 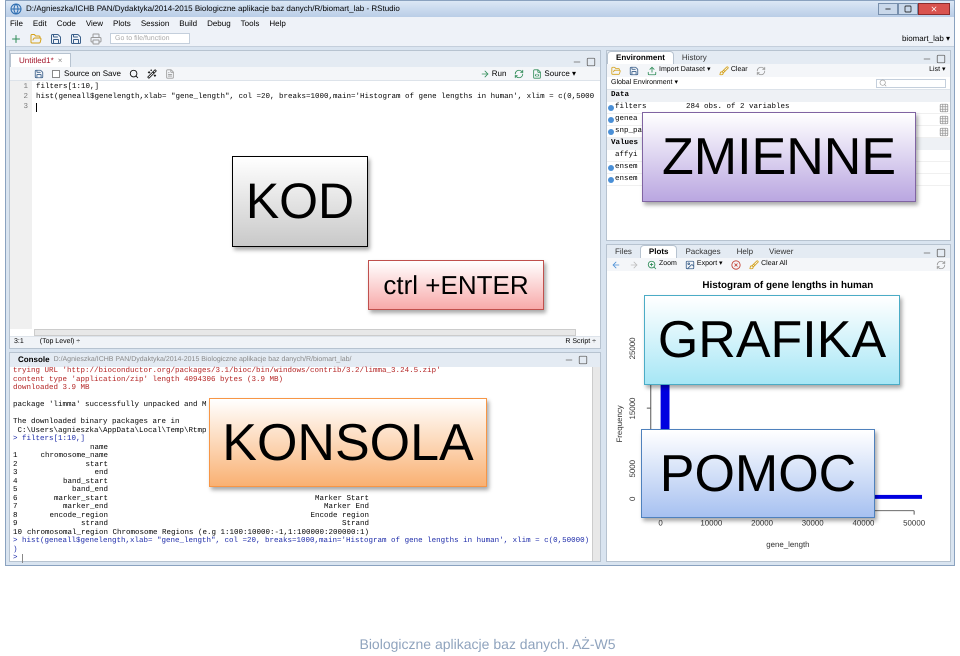 I want to click on back-icon, so click(x=616, y=265).